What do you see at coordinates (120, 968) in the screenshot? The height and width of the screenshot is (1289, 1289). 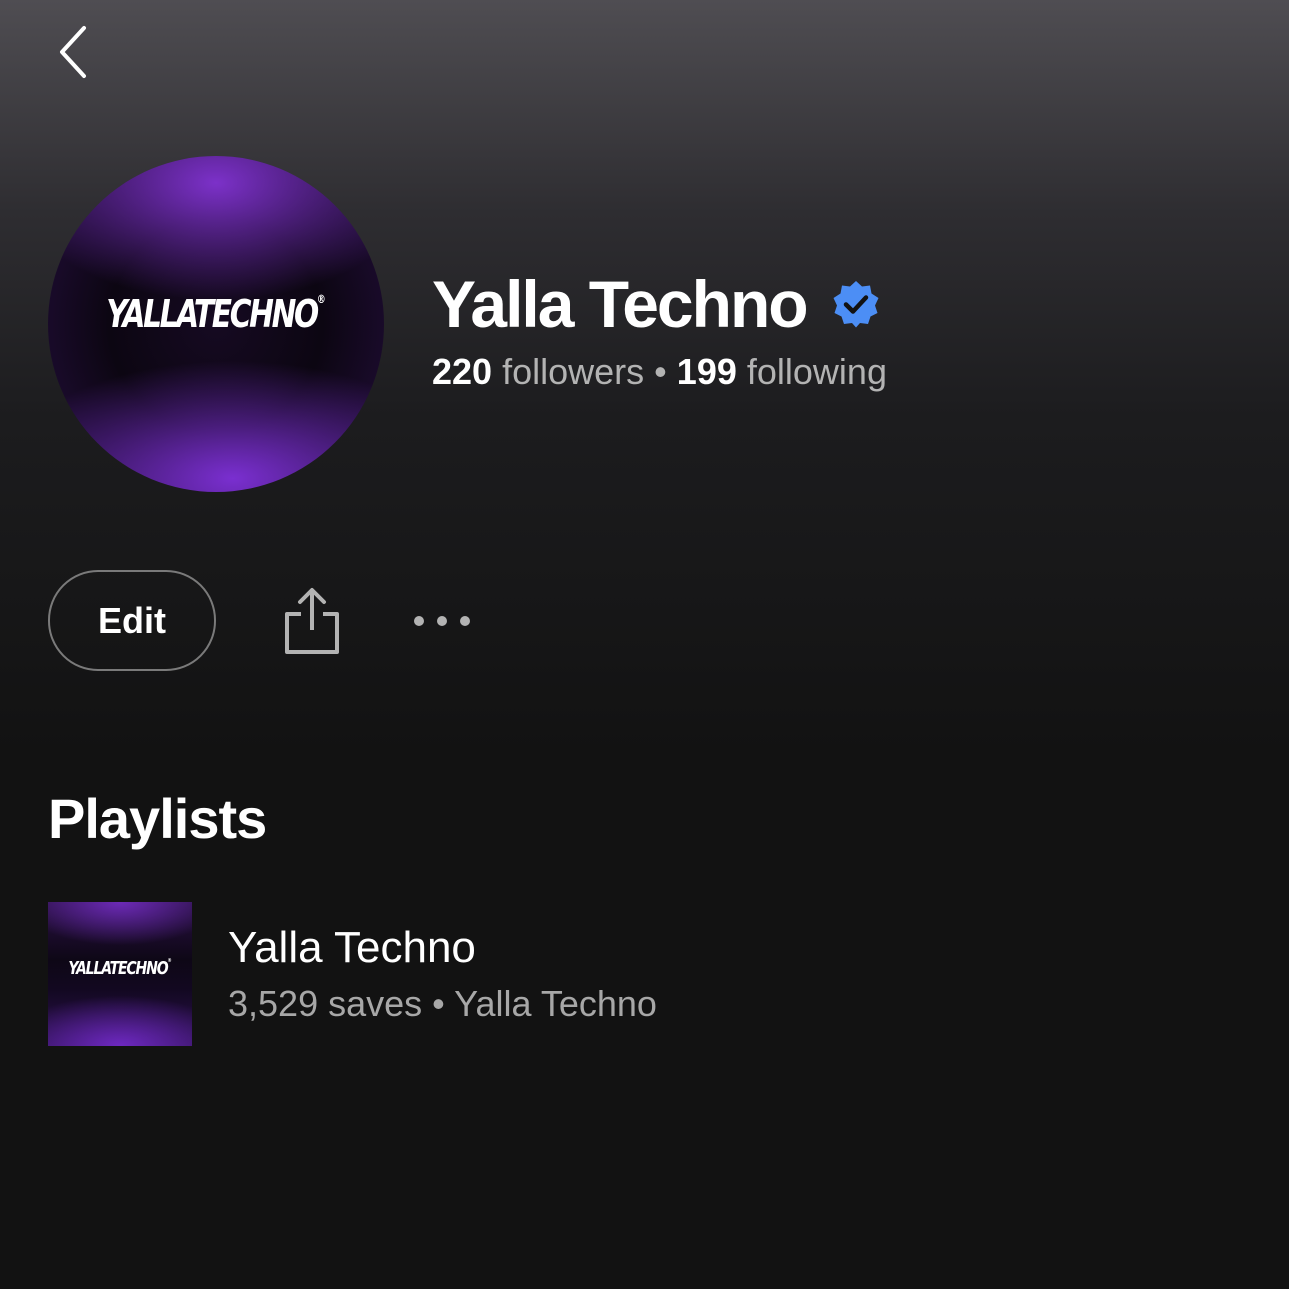 I see `playlist-thumbnail-logo: YALLATECHNO®` at bounding box center [120, 968].